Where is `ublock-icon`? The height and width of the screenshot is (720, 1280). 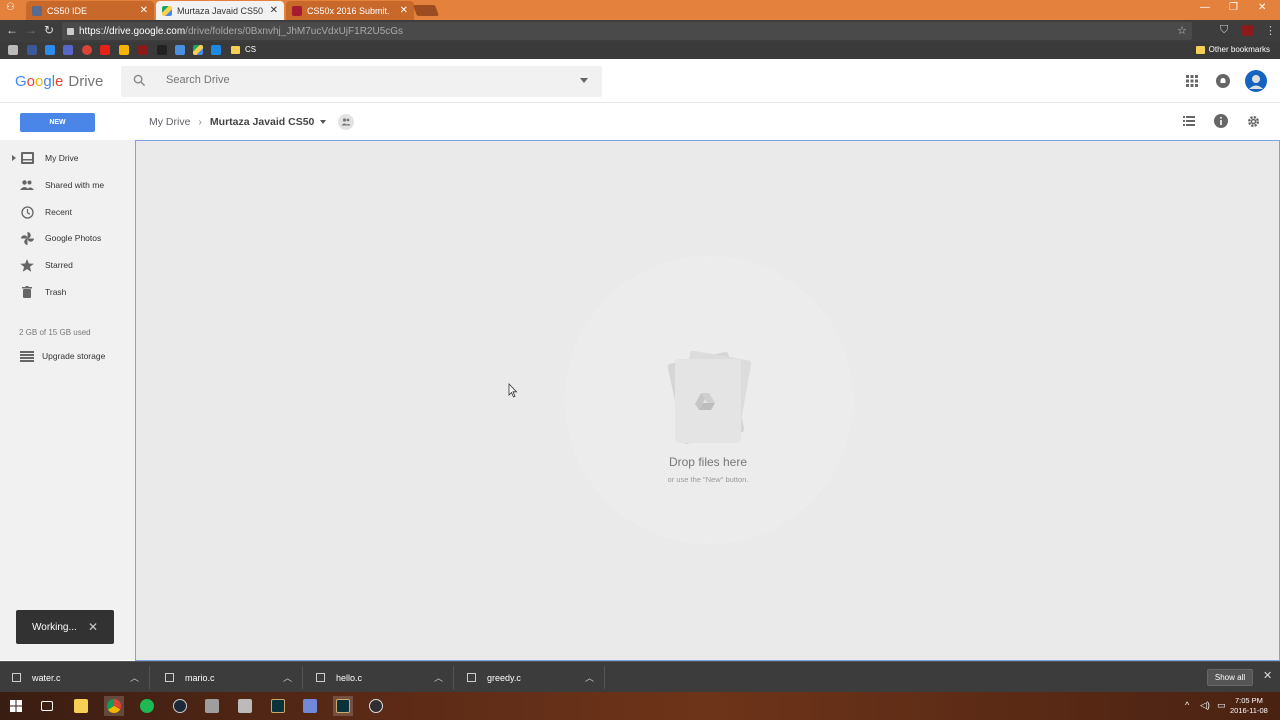
ublock-icon is located at coordinates (1247, 30).